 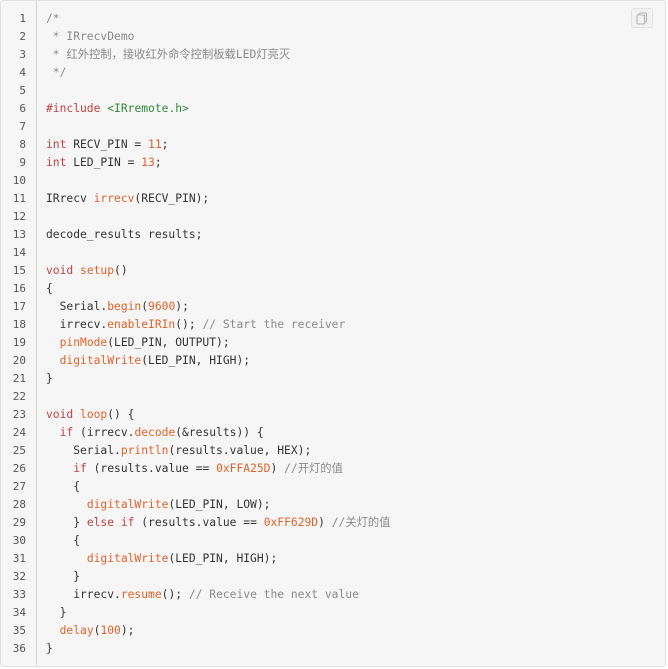 I want to click on code-line: decode_results results;, so click(x=335, y=235).